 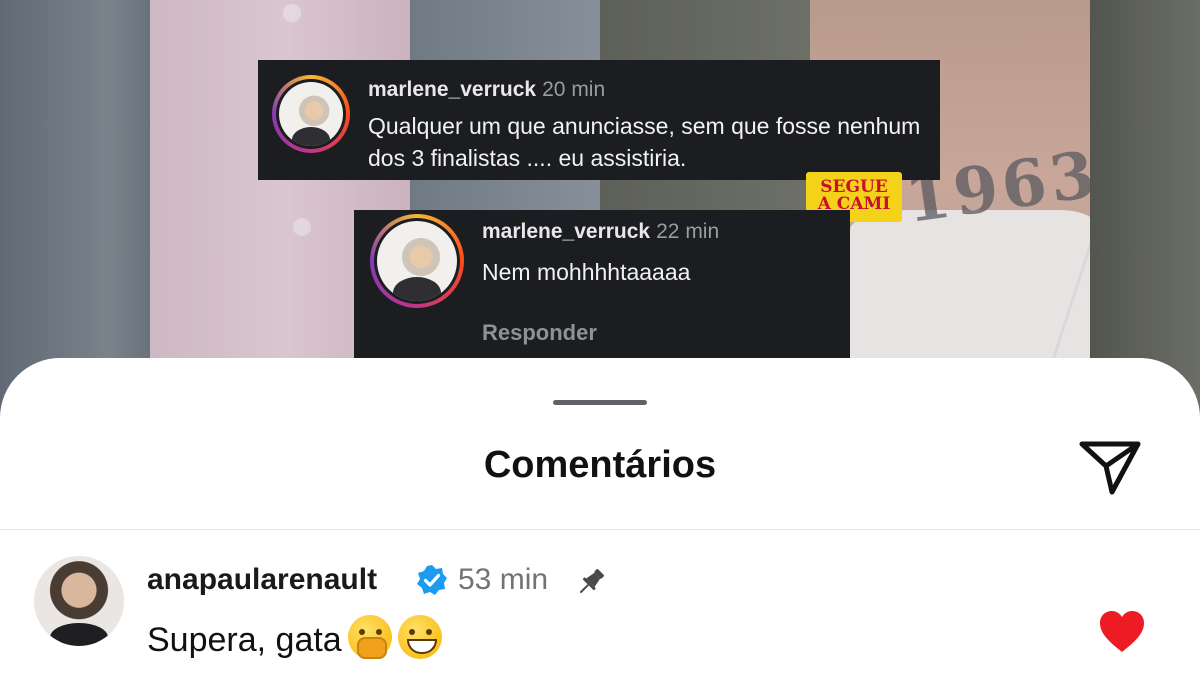 What do you see at coordinates (262, 580) in the screenshot?
I see `comment-username: anapaularenault` at bounding box center [262, 580].